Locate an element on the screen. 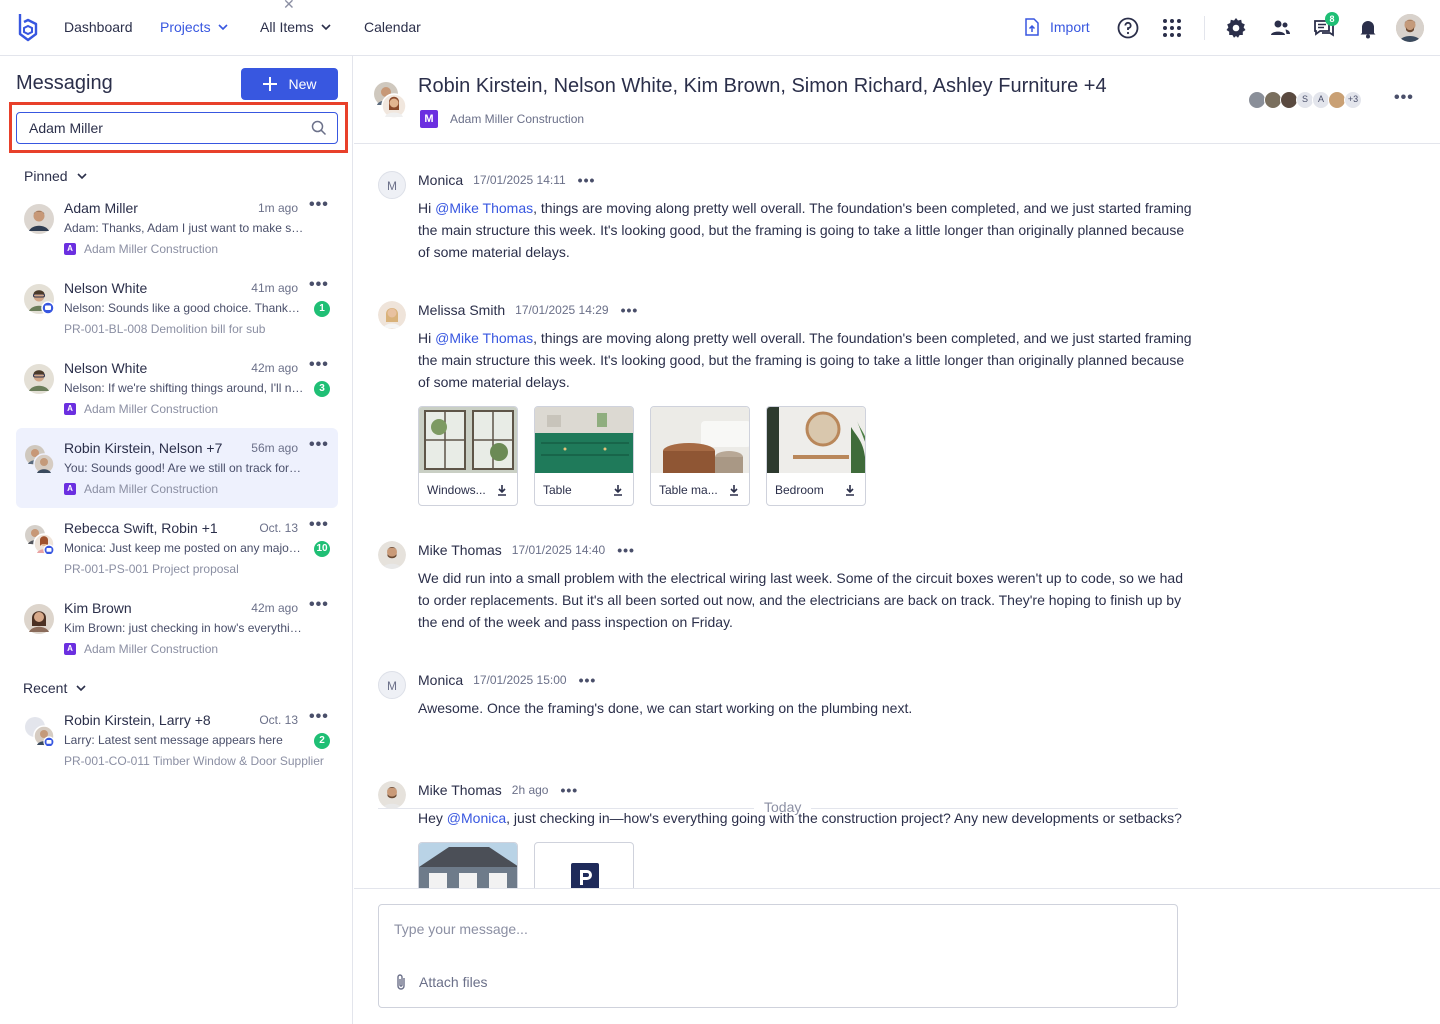 Image resolution: width=1440 pixels, height=1024 pixels. composer-divider is located at coordinates (897, 888).